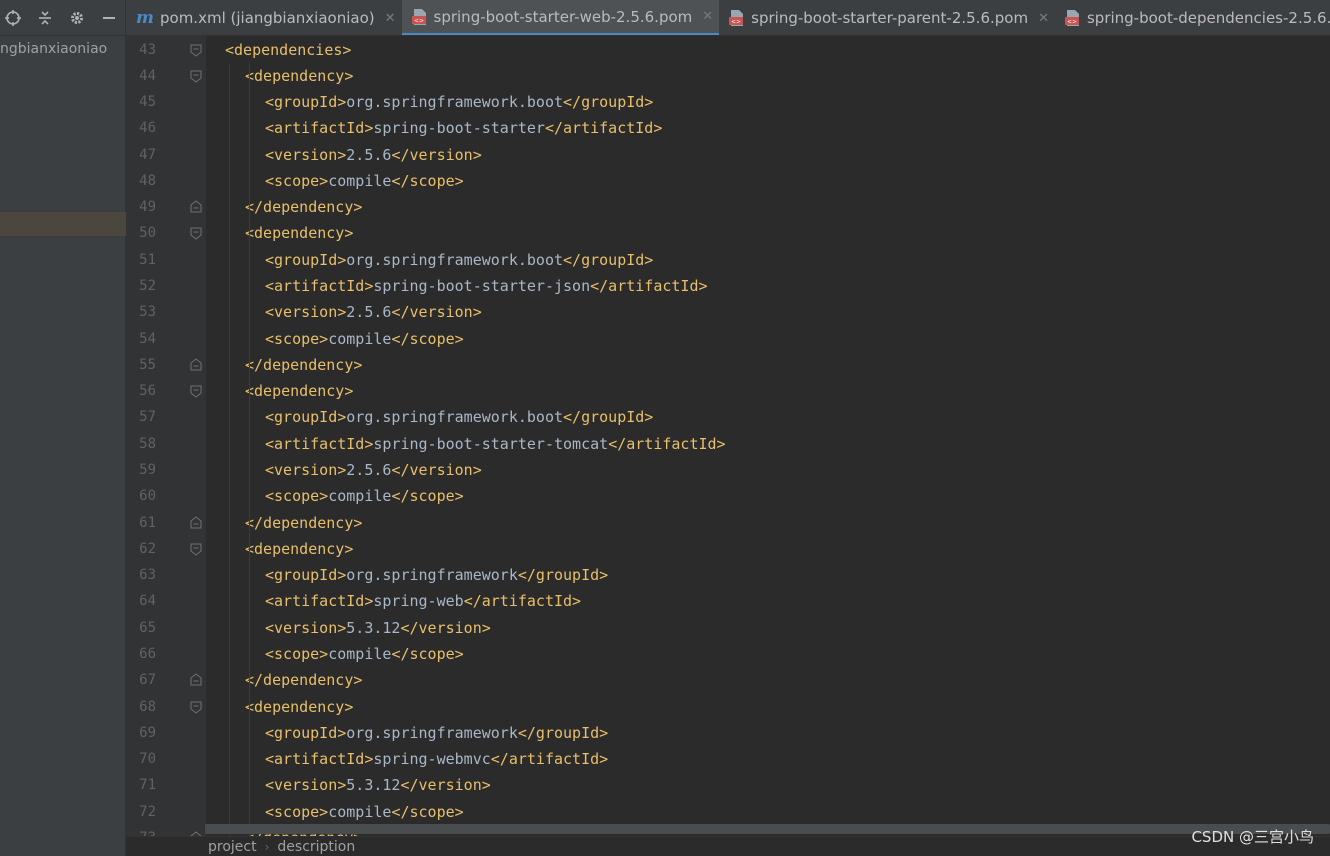 Image resolution: width=1330 pixels, height=856 pixels. Describe the element at coordinates (77, 18) in the screenshot. I see `gear-icon` at that location.